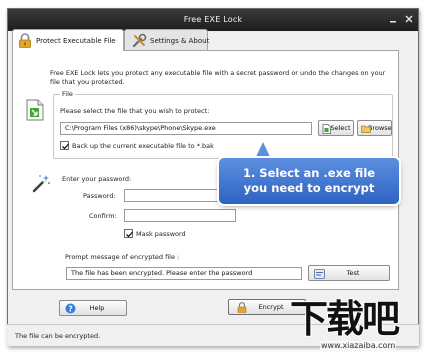 This screenshot has height=359, width=428. I want to click on watermark-logo-text: 下载吧, so click(345, 319).